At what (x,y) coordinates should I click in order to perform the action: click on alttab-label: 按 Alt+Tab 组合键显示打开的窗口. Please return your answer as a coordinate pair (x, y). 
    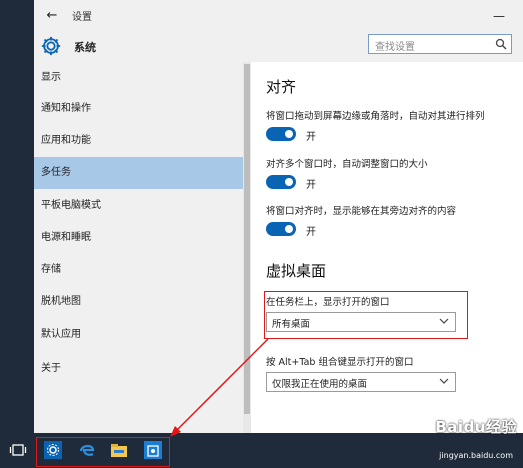
    Looking at the image, I should click on (340, 362).